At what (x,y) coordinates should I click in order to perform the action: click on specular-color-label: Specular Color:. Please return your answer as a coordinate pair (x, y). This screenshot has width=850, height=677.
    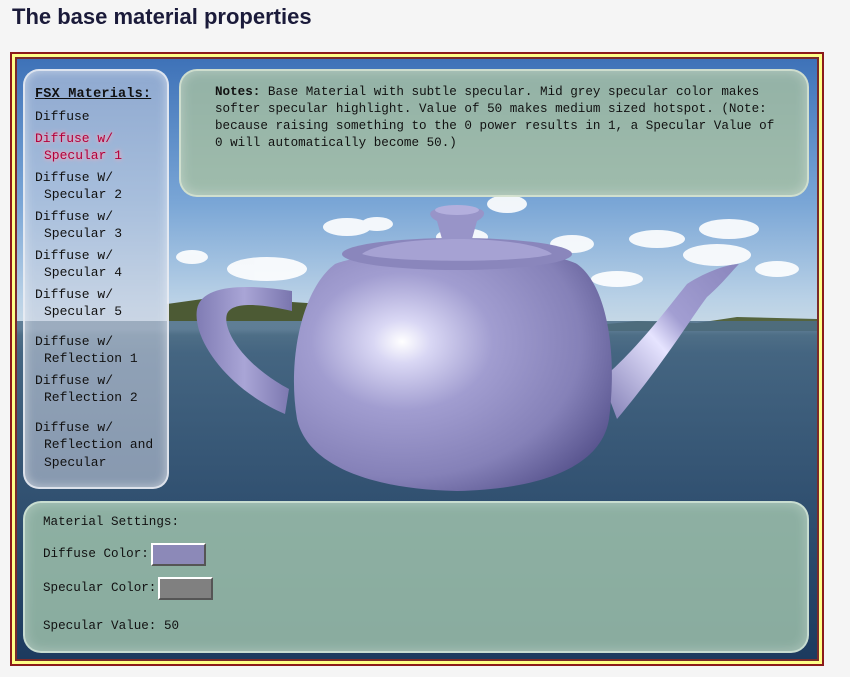
    Looking at the image, I should click on (100, 588).